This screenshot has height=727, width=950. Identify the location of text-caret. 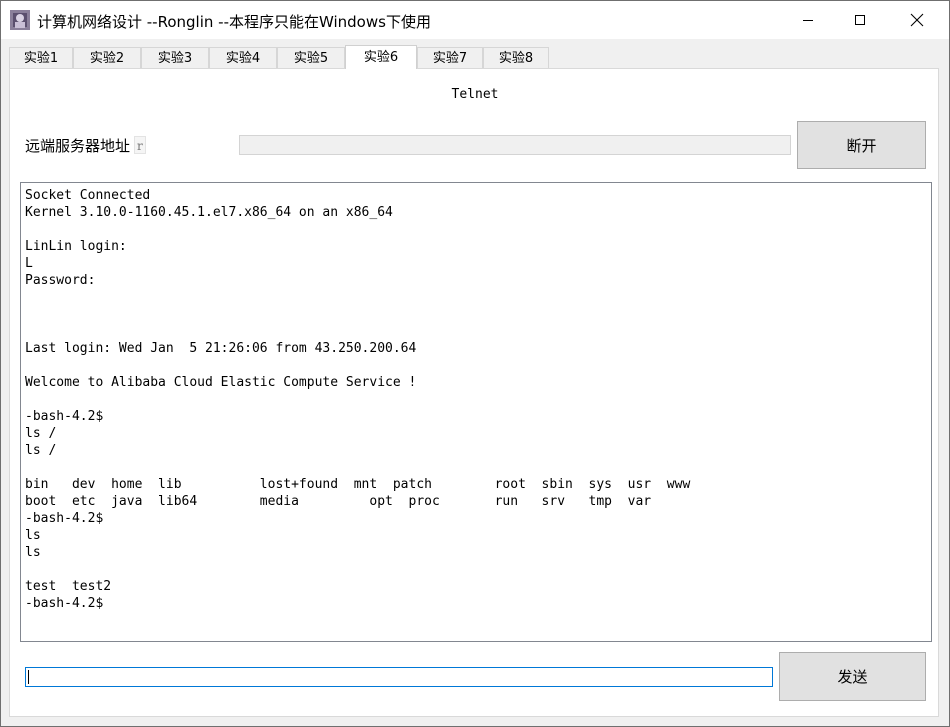
(28, 677).